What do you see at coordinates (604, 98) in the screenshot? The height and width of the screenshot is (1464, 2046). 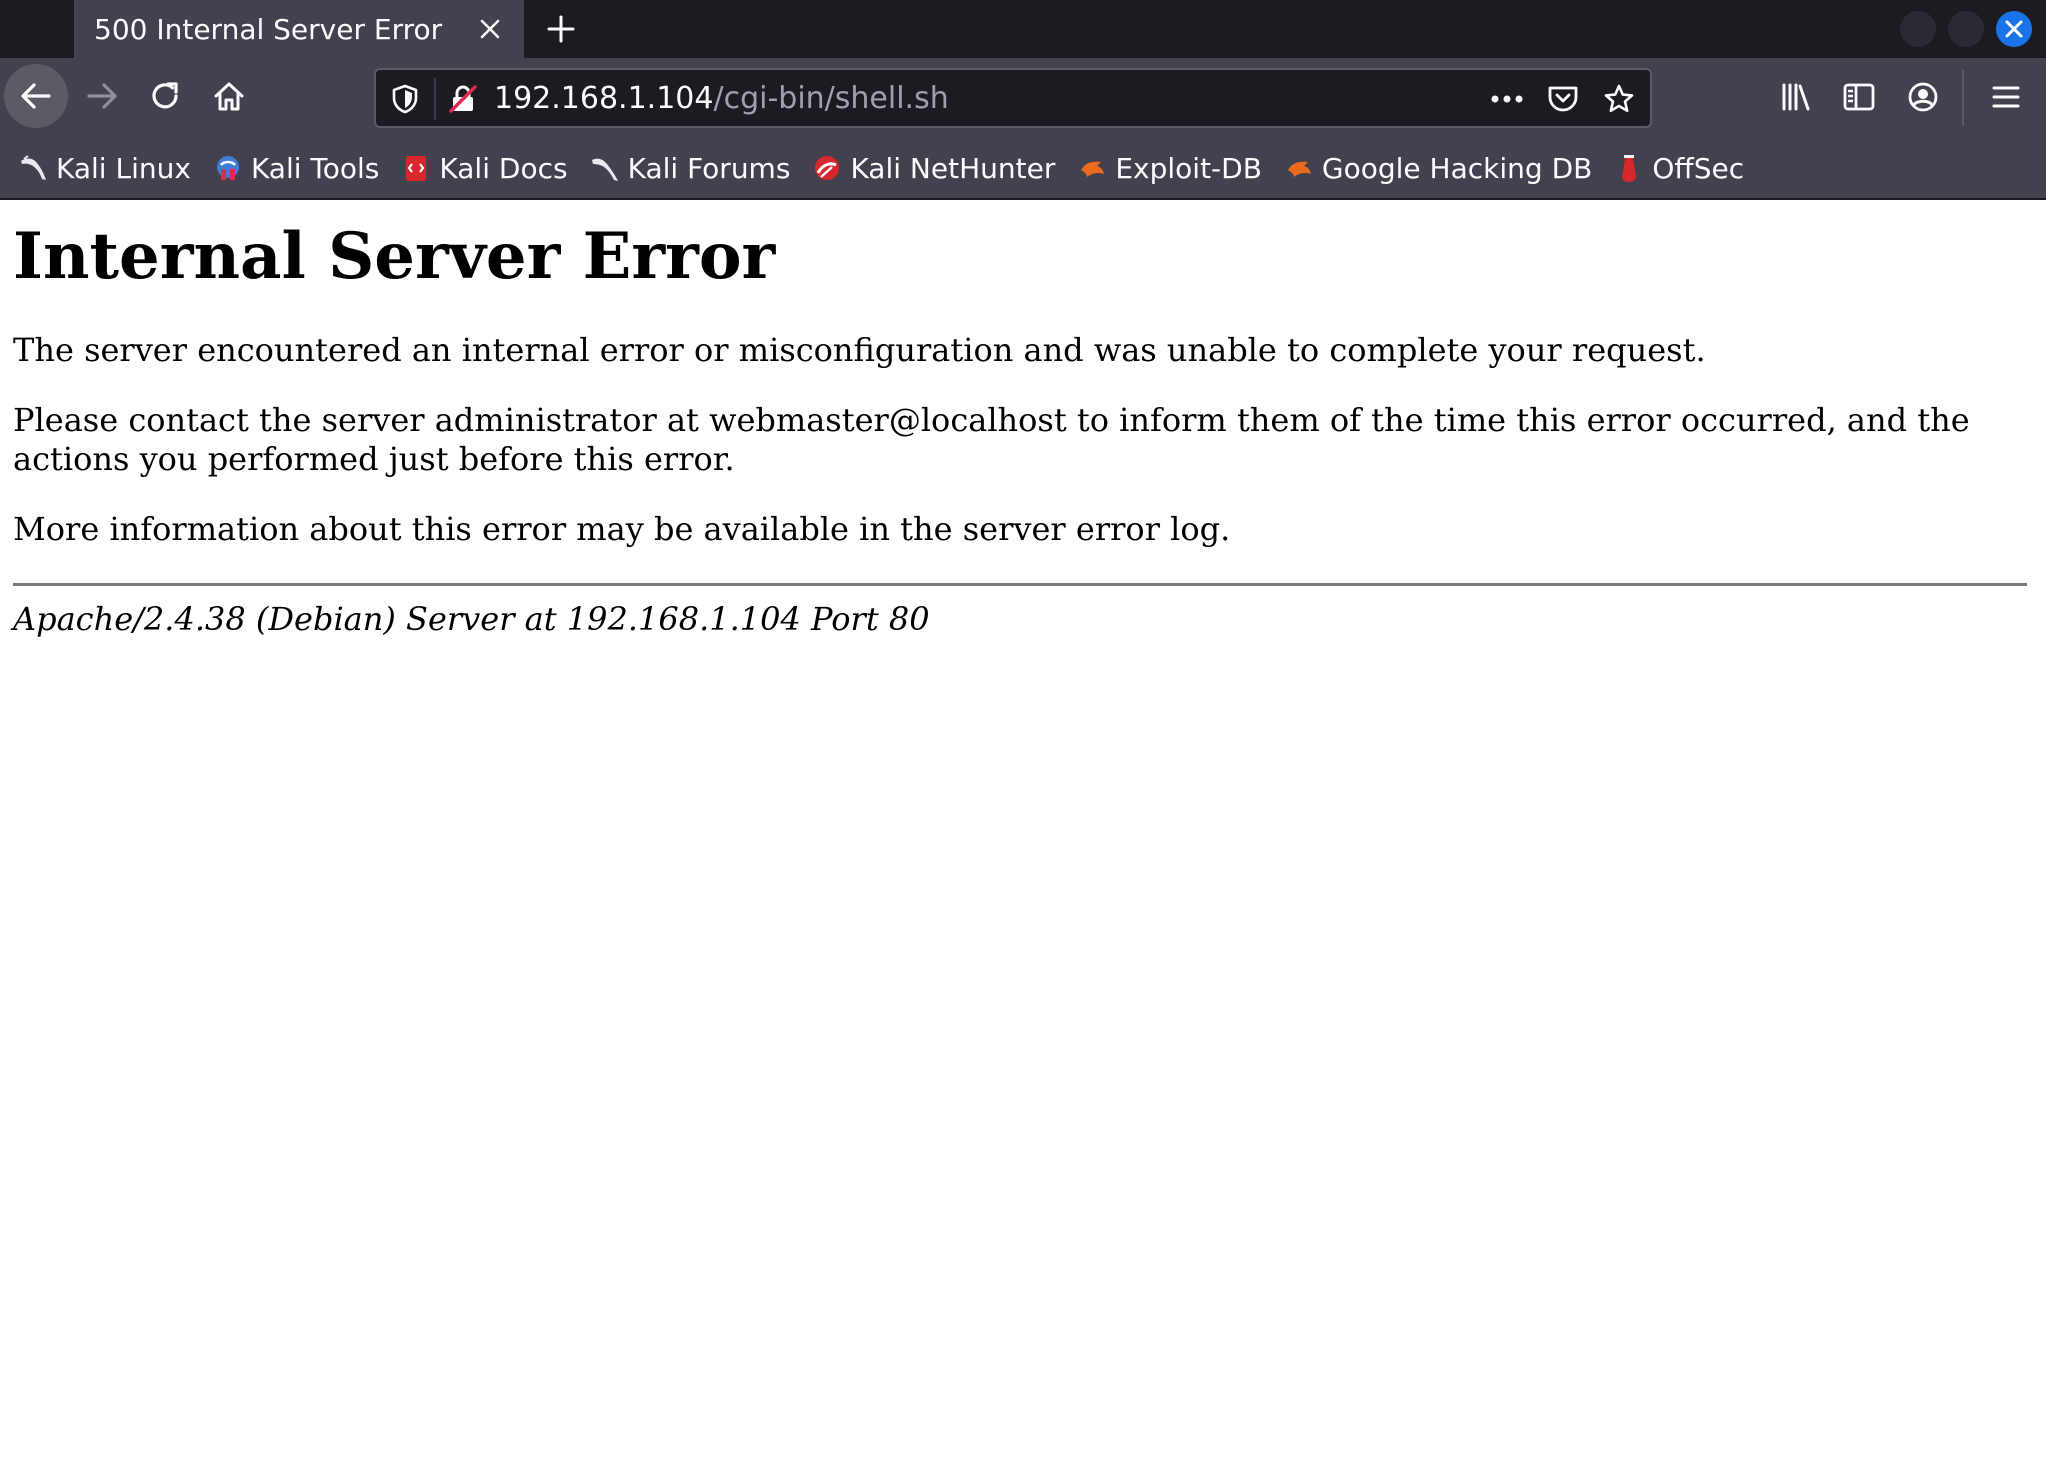 I see `url-host: 192.168.1.104` at bounding box center [604, 98].